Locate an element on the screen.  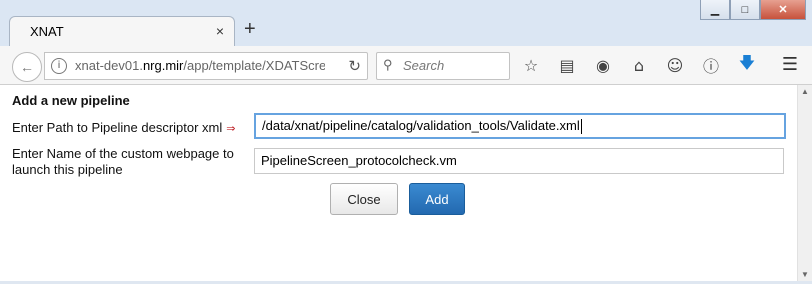
bookmark-star-icon: ☆ is located at coordinates (531, 65).